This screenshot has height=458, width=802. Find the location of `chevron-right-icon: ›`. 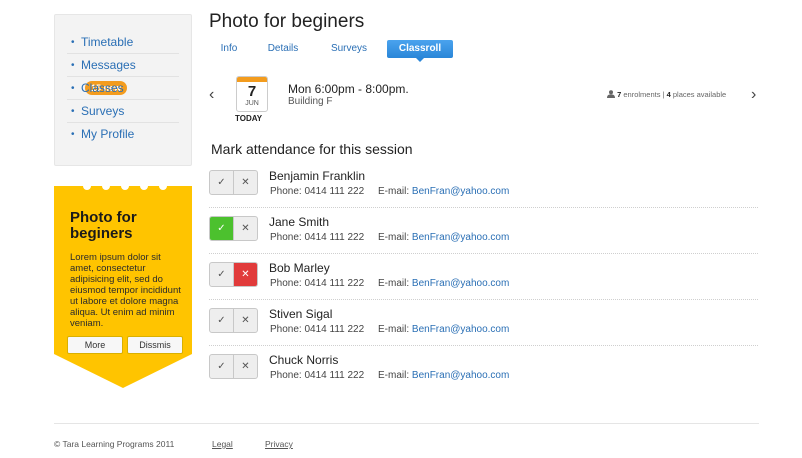

chevron-right-icon: › is located at coordinates (753, 95).